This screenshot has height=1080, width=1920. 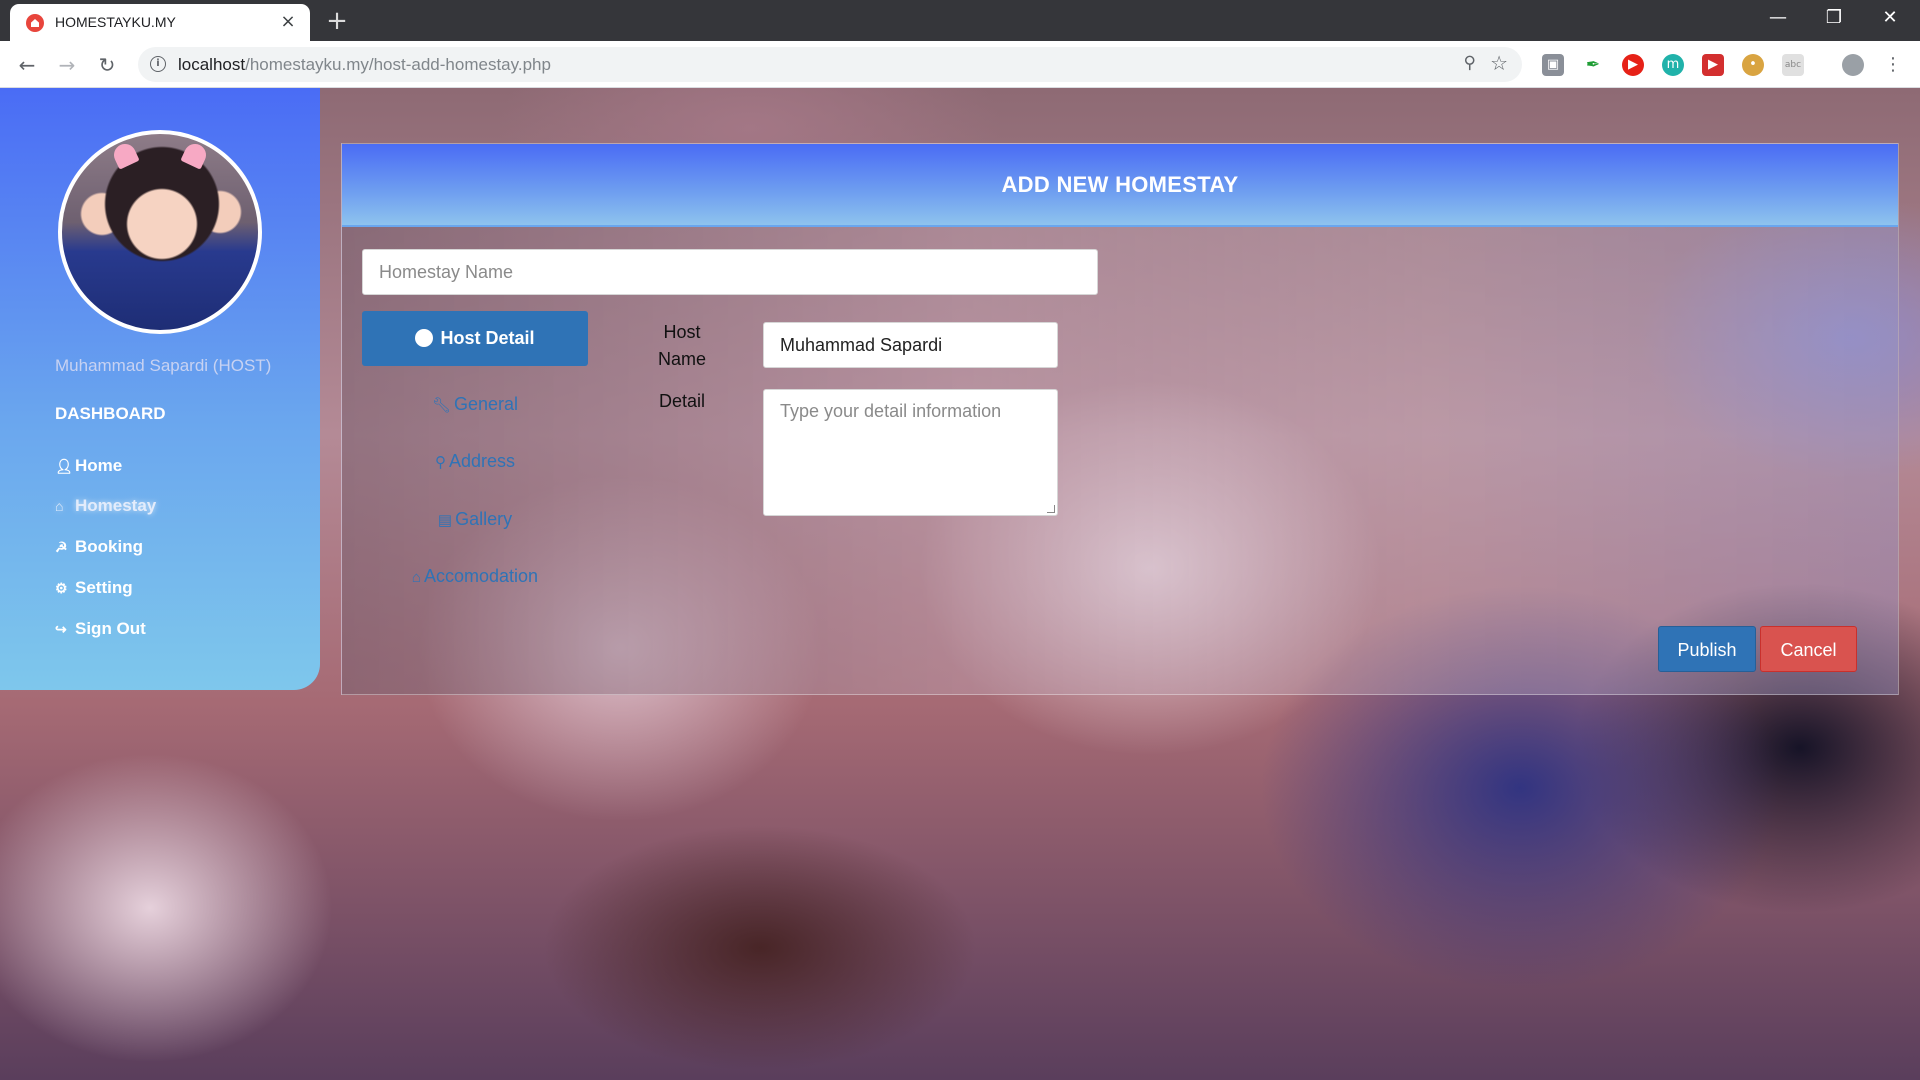 I want to click on nav-sign-out: ↪ Sign Out, so click(x=100, y=629).